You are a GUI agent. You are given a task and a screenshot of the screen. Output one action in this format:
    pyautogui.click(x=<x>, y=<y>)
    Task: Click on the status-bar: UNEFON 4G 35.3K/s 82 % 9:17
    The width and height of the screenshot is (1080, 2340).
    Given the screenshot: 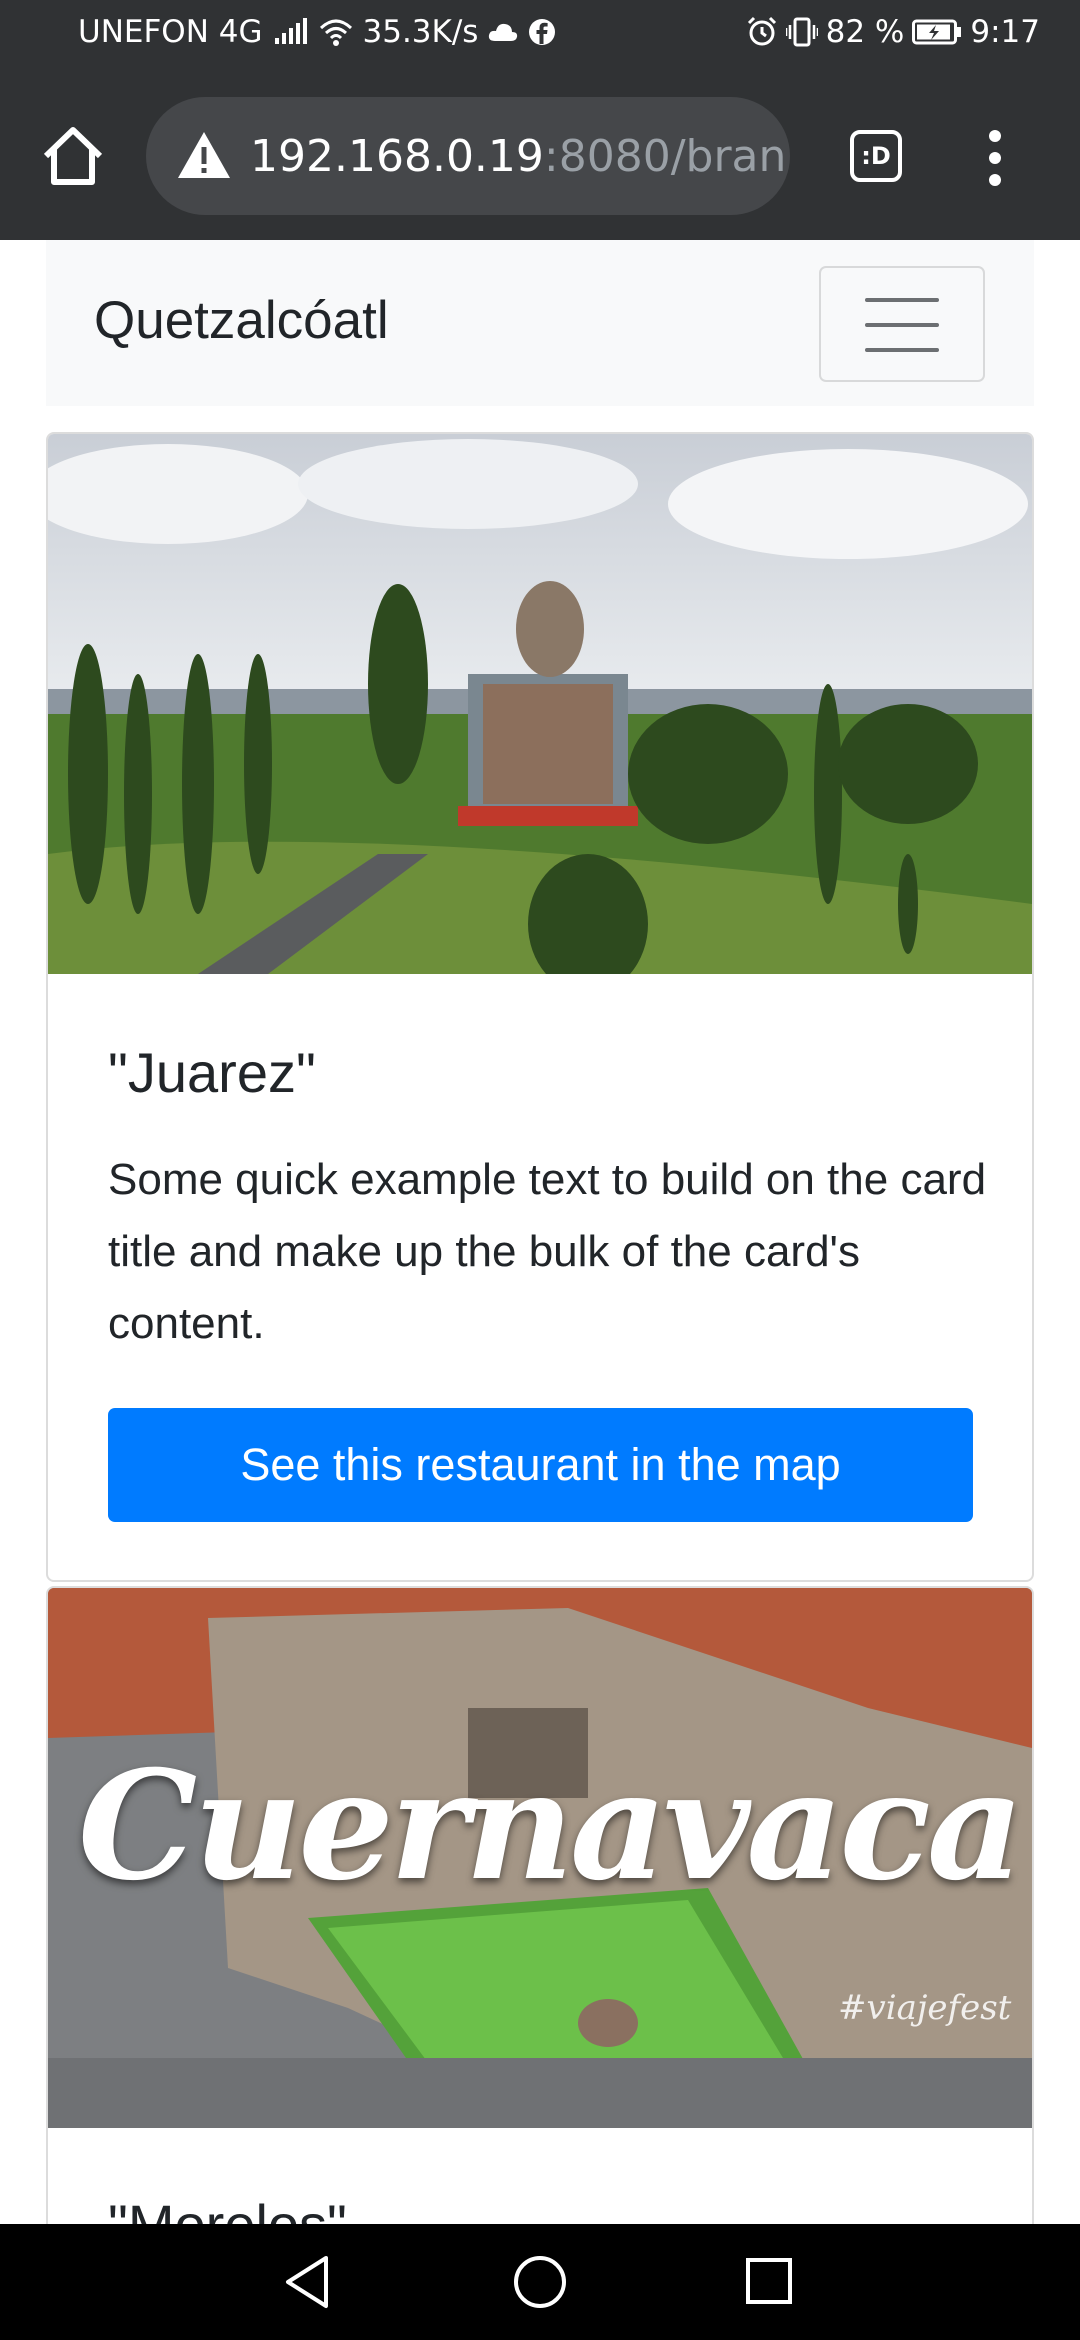 What is the action you would take?
    pyautogui.click(x=540, y=36)
    